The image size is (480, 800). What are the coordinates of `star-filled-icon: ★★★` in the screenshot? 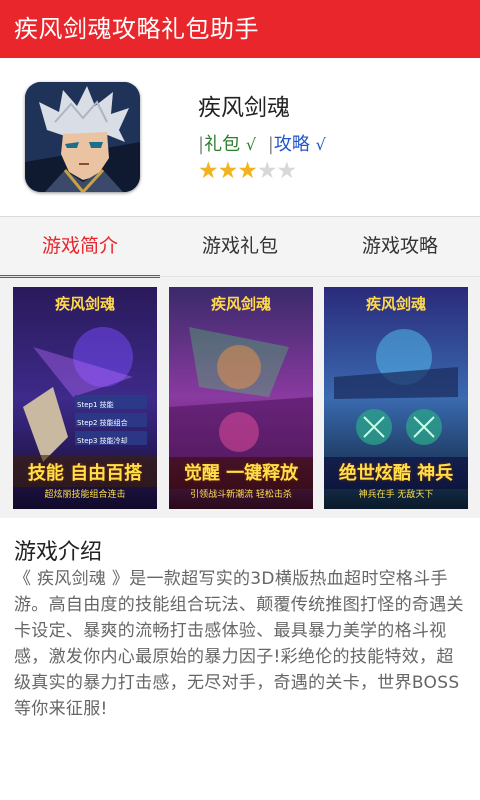 It's located at (228, 171).